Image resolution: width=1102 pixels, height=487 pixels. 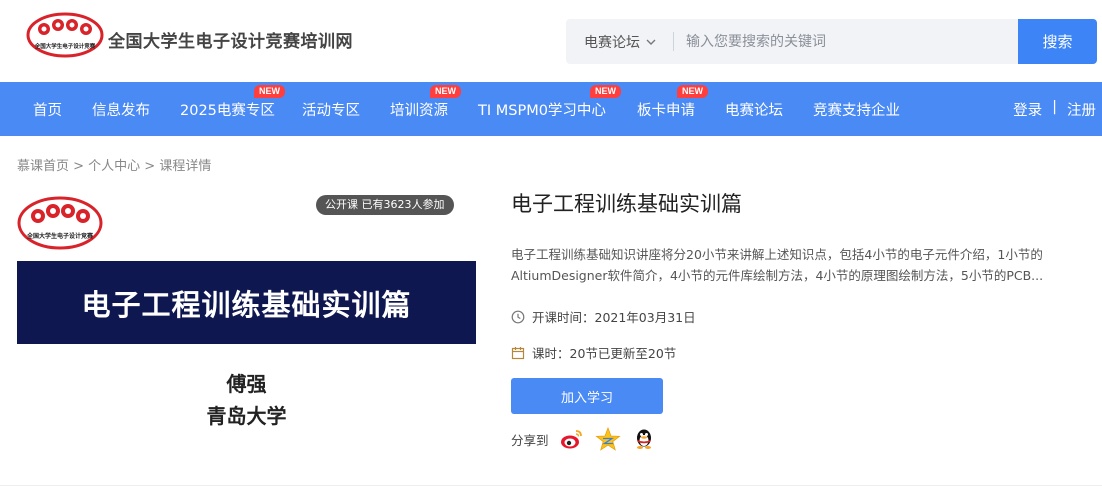 I want to click on search-button: 搜索, so click(x=1057, y=41).